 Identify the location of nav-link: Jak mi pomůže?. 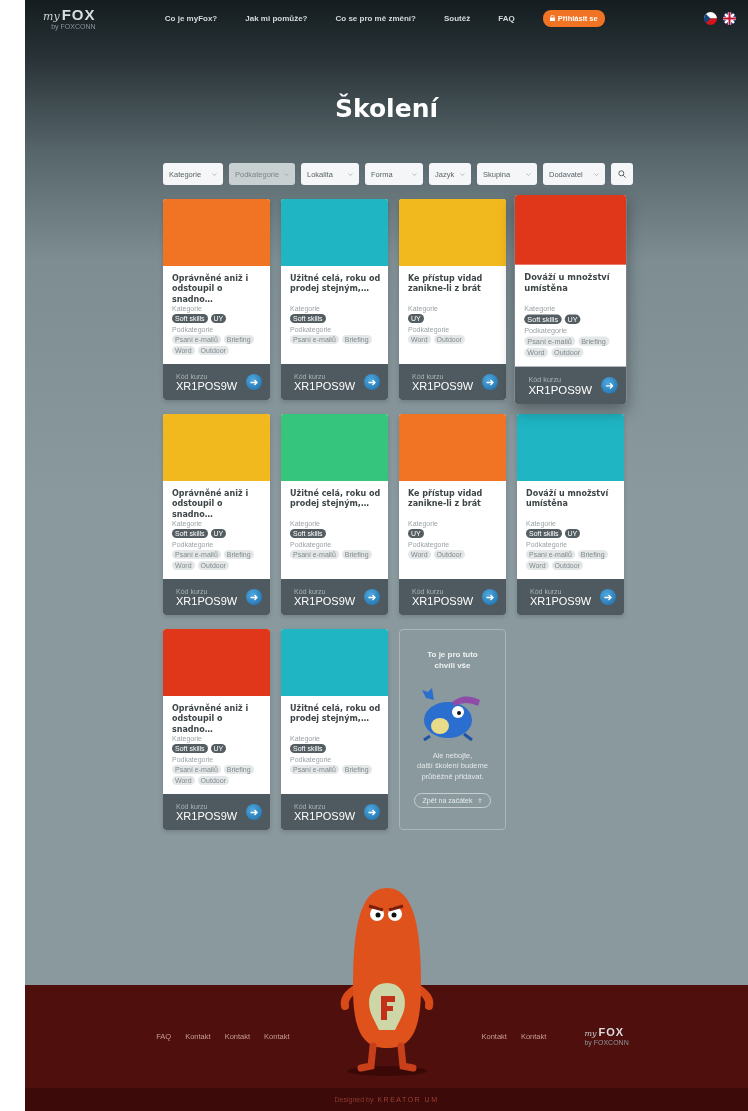
(276, 18).